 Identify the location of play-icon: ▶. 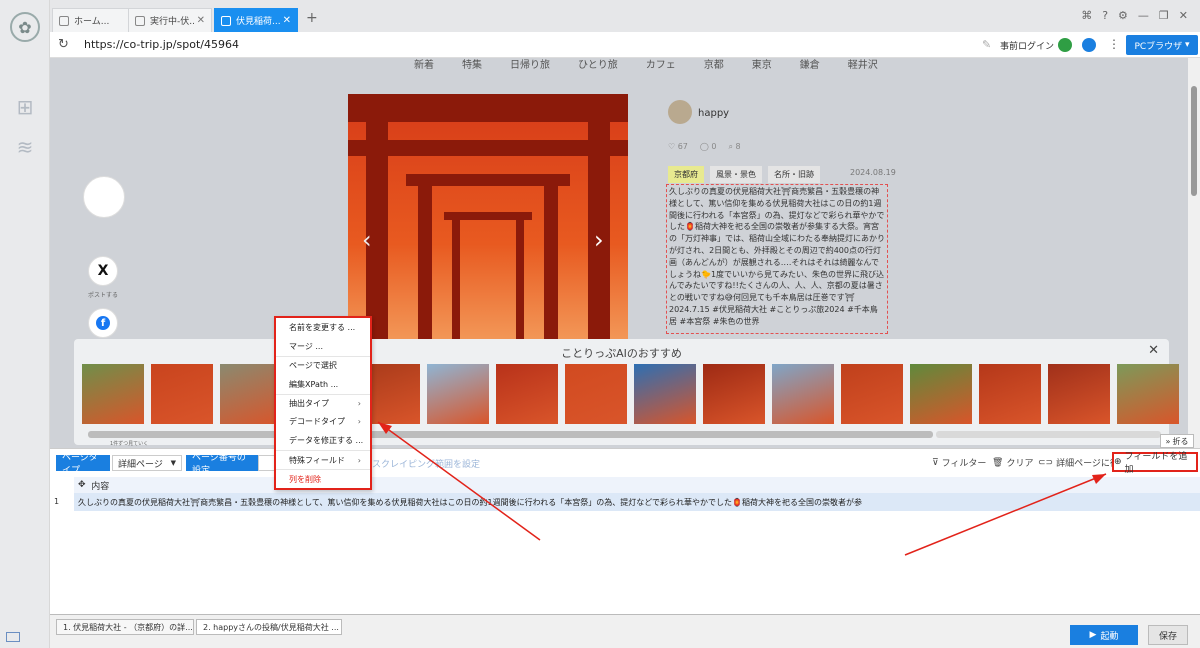
(1093, 635).